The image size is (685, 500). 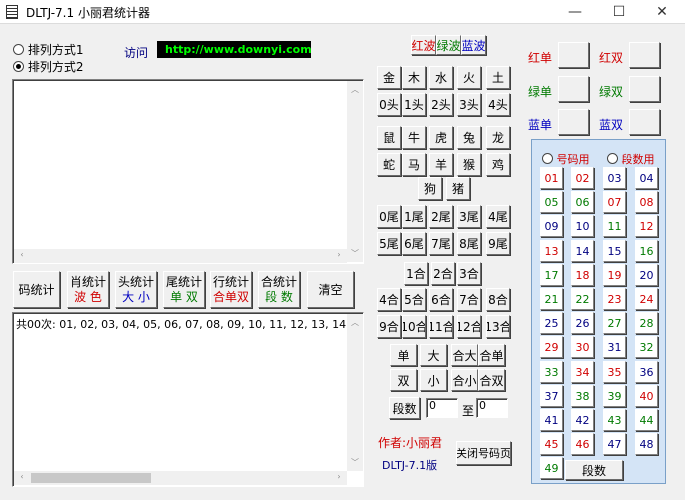 I want to click on number-button: 31, so click(x=614, y=347).